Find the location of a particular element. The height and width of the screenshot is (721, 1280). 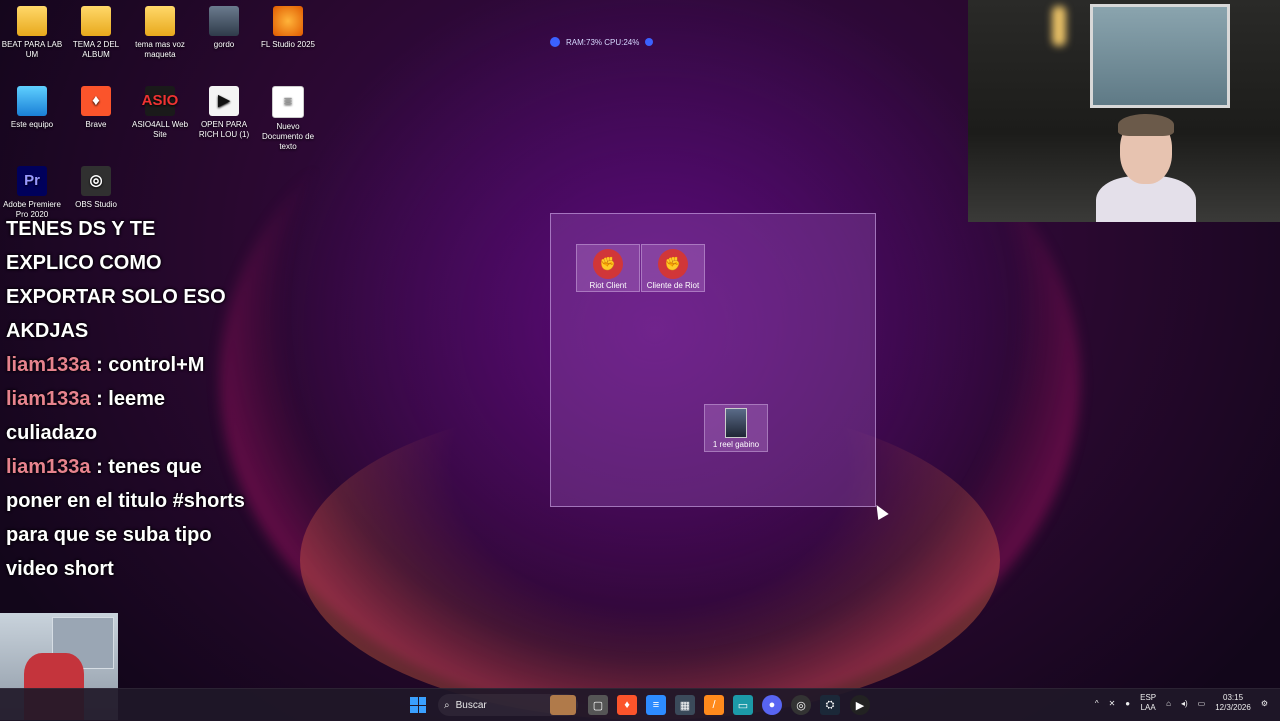

desktop-icon-gordo: gordo is located at coordinates (224, 28).